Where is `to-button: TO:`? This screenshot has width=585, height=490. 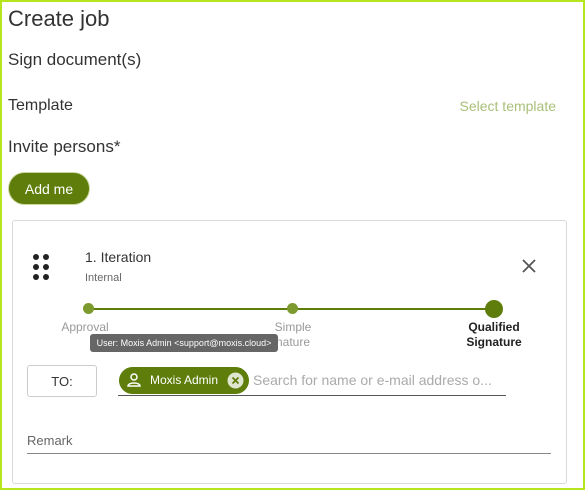
to-button: TO: is located at coordinates (62, 381).